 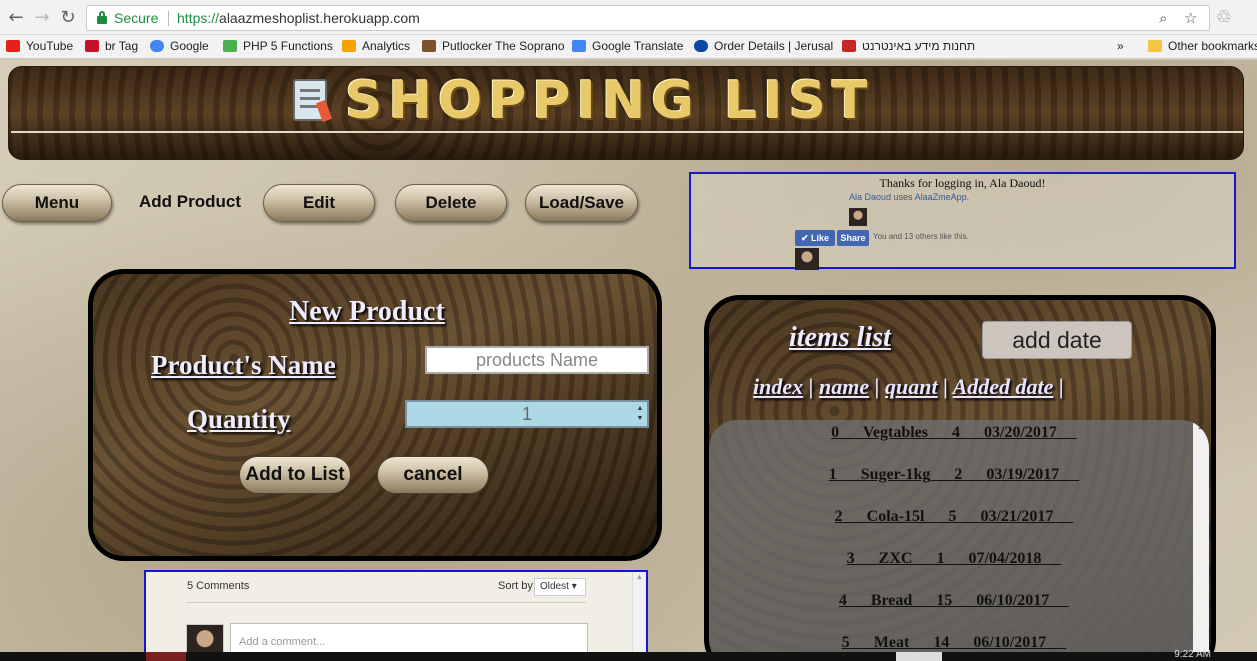 What do you see at coordinates (386, 602) in the screenshot?
I see `comments-divider` at bounding box center [386, 602].